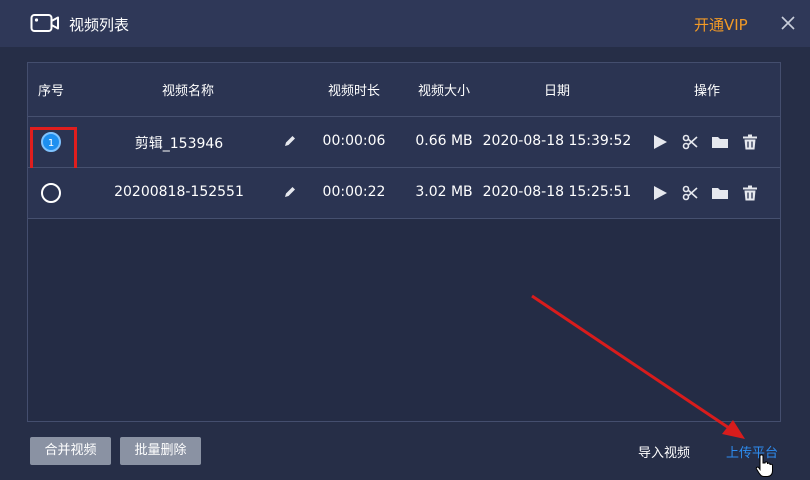 The height and width of the screenshot is (480, 810). Describe the element at coordinates (638, 366) in the screenshot. I see `annotation-arrow` at that location.